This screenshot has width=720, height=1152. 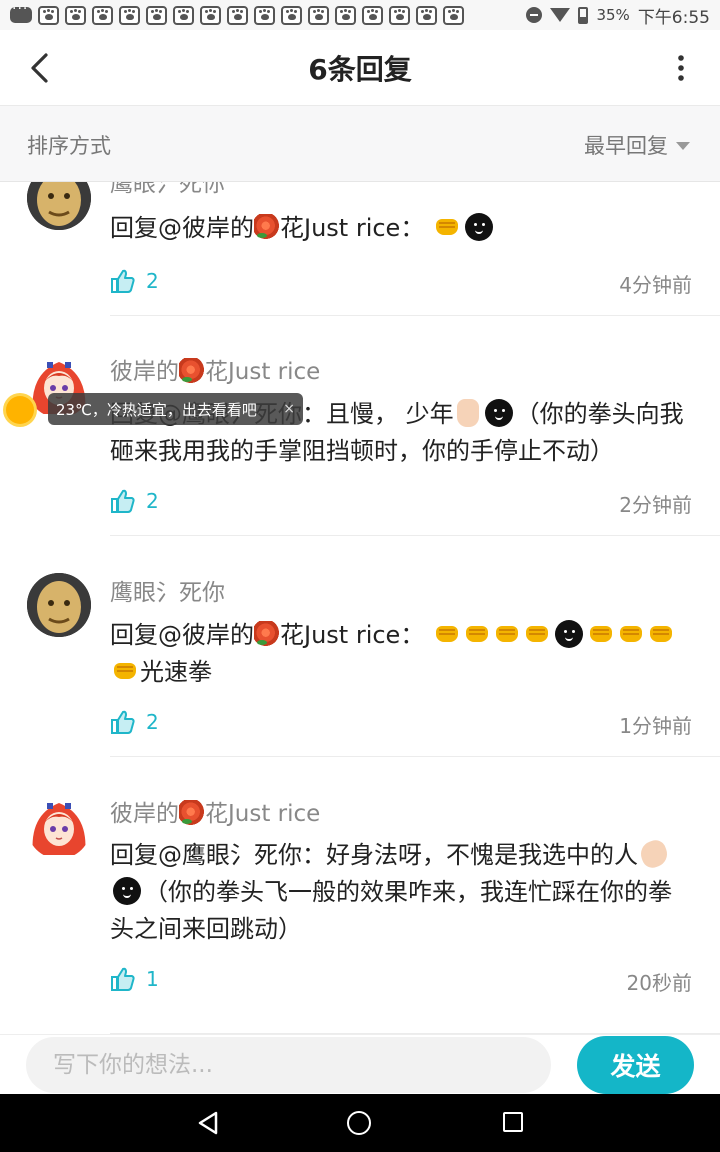 I want to click on message-icon, so click(x=21, y=12).